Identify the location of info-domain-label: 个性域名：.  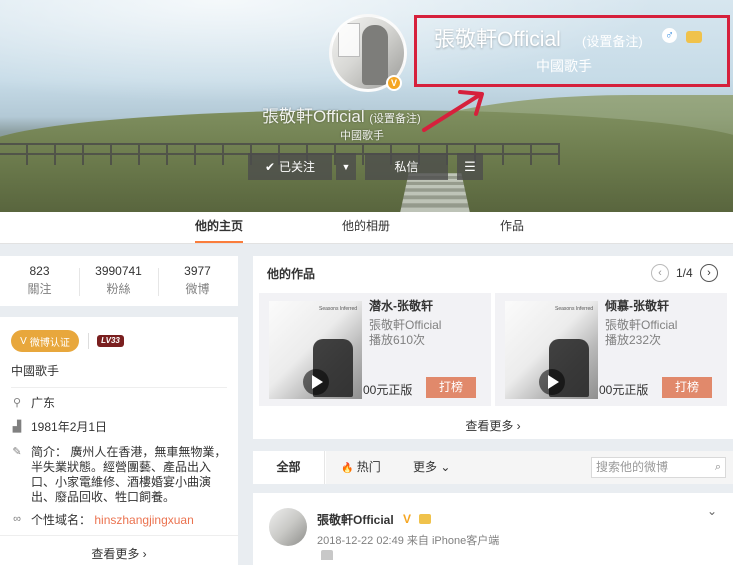
(61, 520).